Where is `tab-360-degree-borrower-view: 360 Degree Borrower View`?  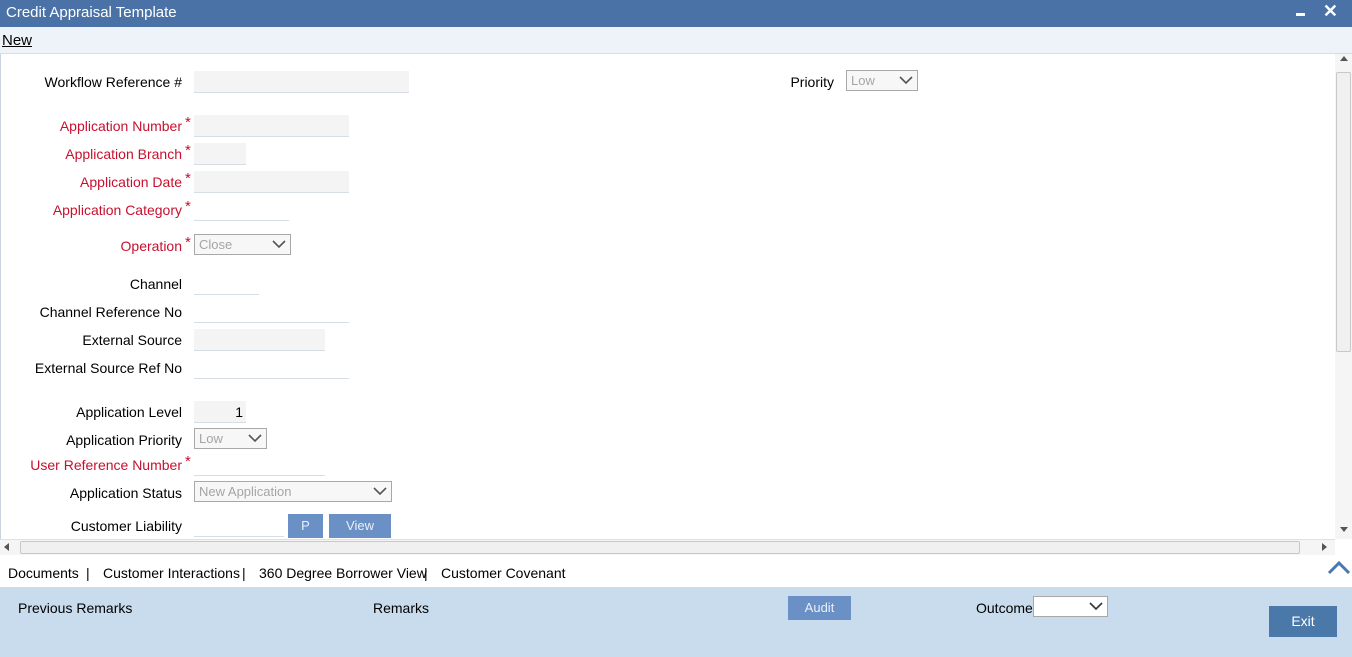 tab-360-degree-borrower-view: 360 Degree Borrower View is located at coordinates (343, 573).